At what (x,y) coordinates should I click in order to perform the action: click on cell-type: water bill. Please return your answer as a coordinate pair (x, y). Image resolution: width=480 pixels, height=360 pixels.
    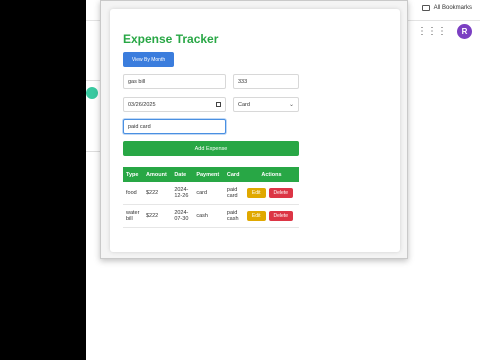
    Looking at the image, I should click on (133, 216).